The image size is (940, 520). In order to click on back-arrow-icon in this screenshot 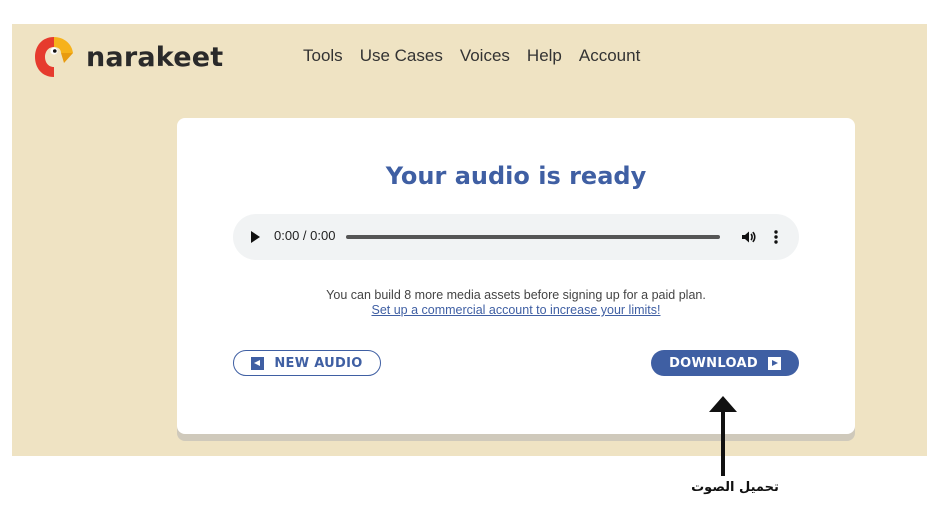, I will do `click(258, 363)`.